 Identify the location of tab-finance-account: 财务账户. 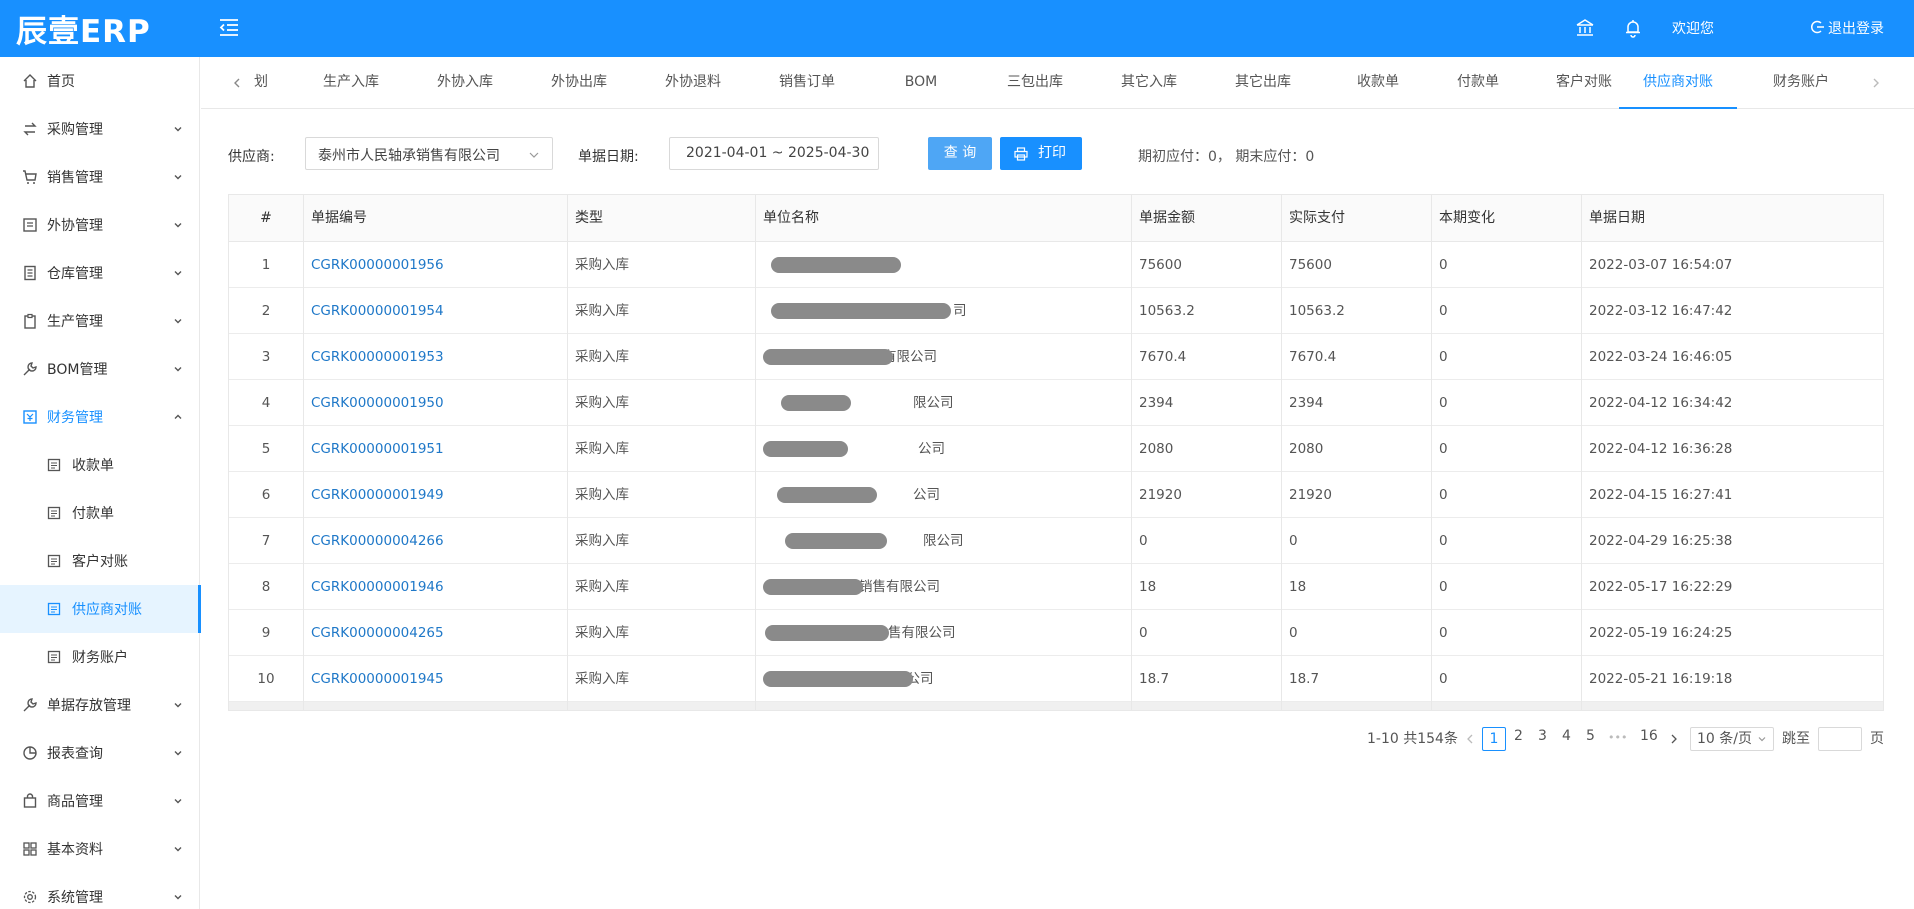
(1801, 83).